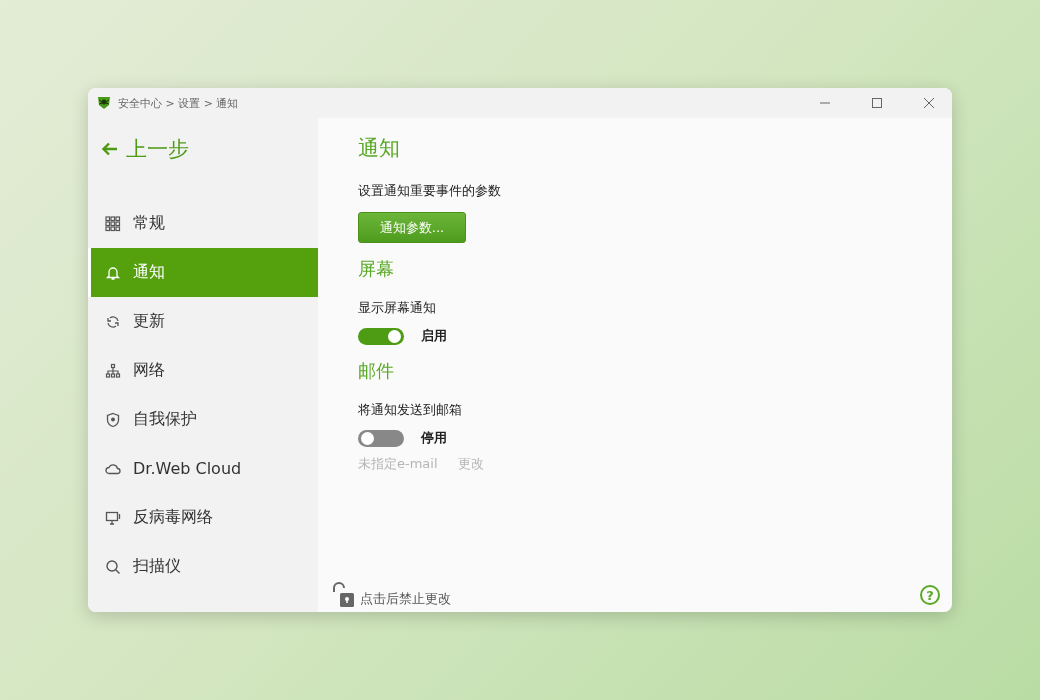 The width and height of the screenshot is (1040, 700). I want to click on breadcrumb: 安全中心 > 设置 > 通知, so click(178, 103).